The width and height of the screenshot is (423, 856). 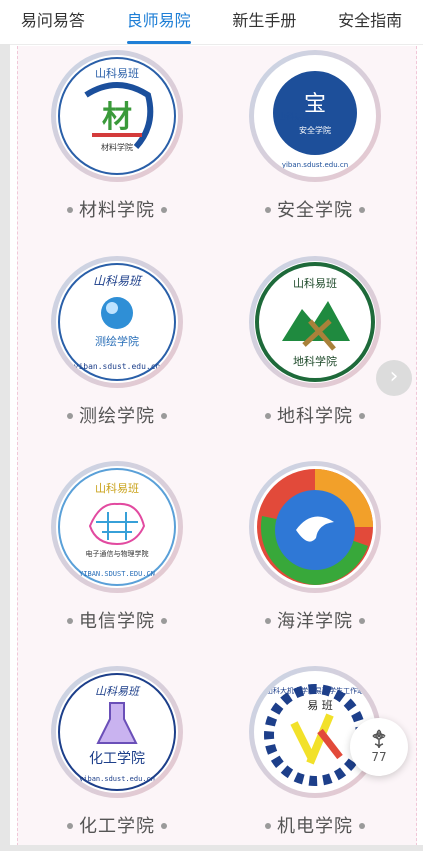 I want to click on chemical-logo: 山科易班 化工学院 yiban.sdust.edu.cn, so click(x=117, y=732).